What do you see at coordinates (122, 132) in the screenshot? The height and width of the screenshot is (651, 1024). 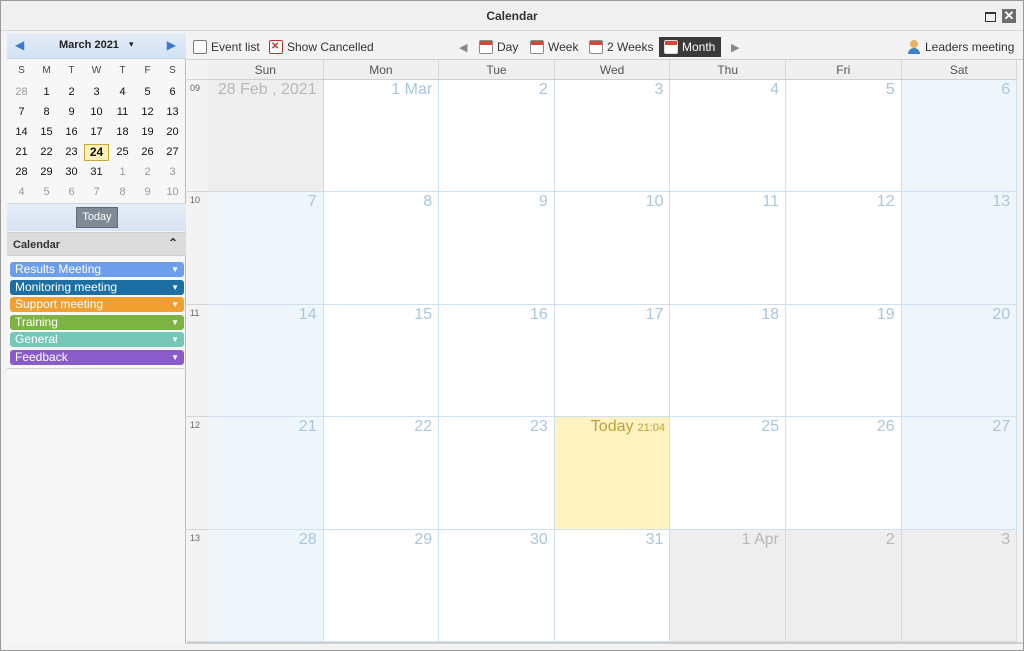 I see `mini-day: 18` at bounding box center [122, 132].